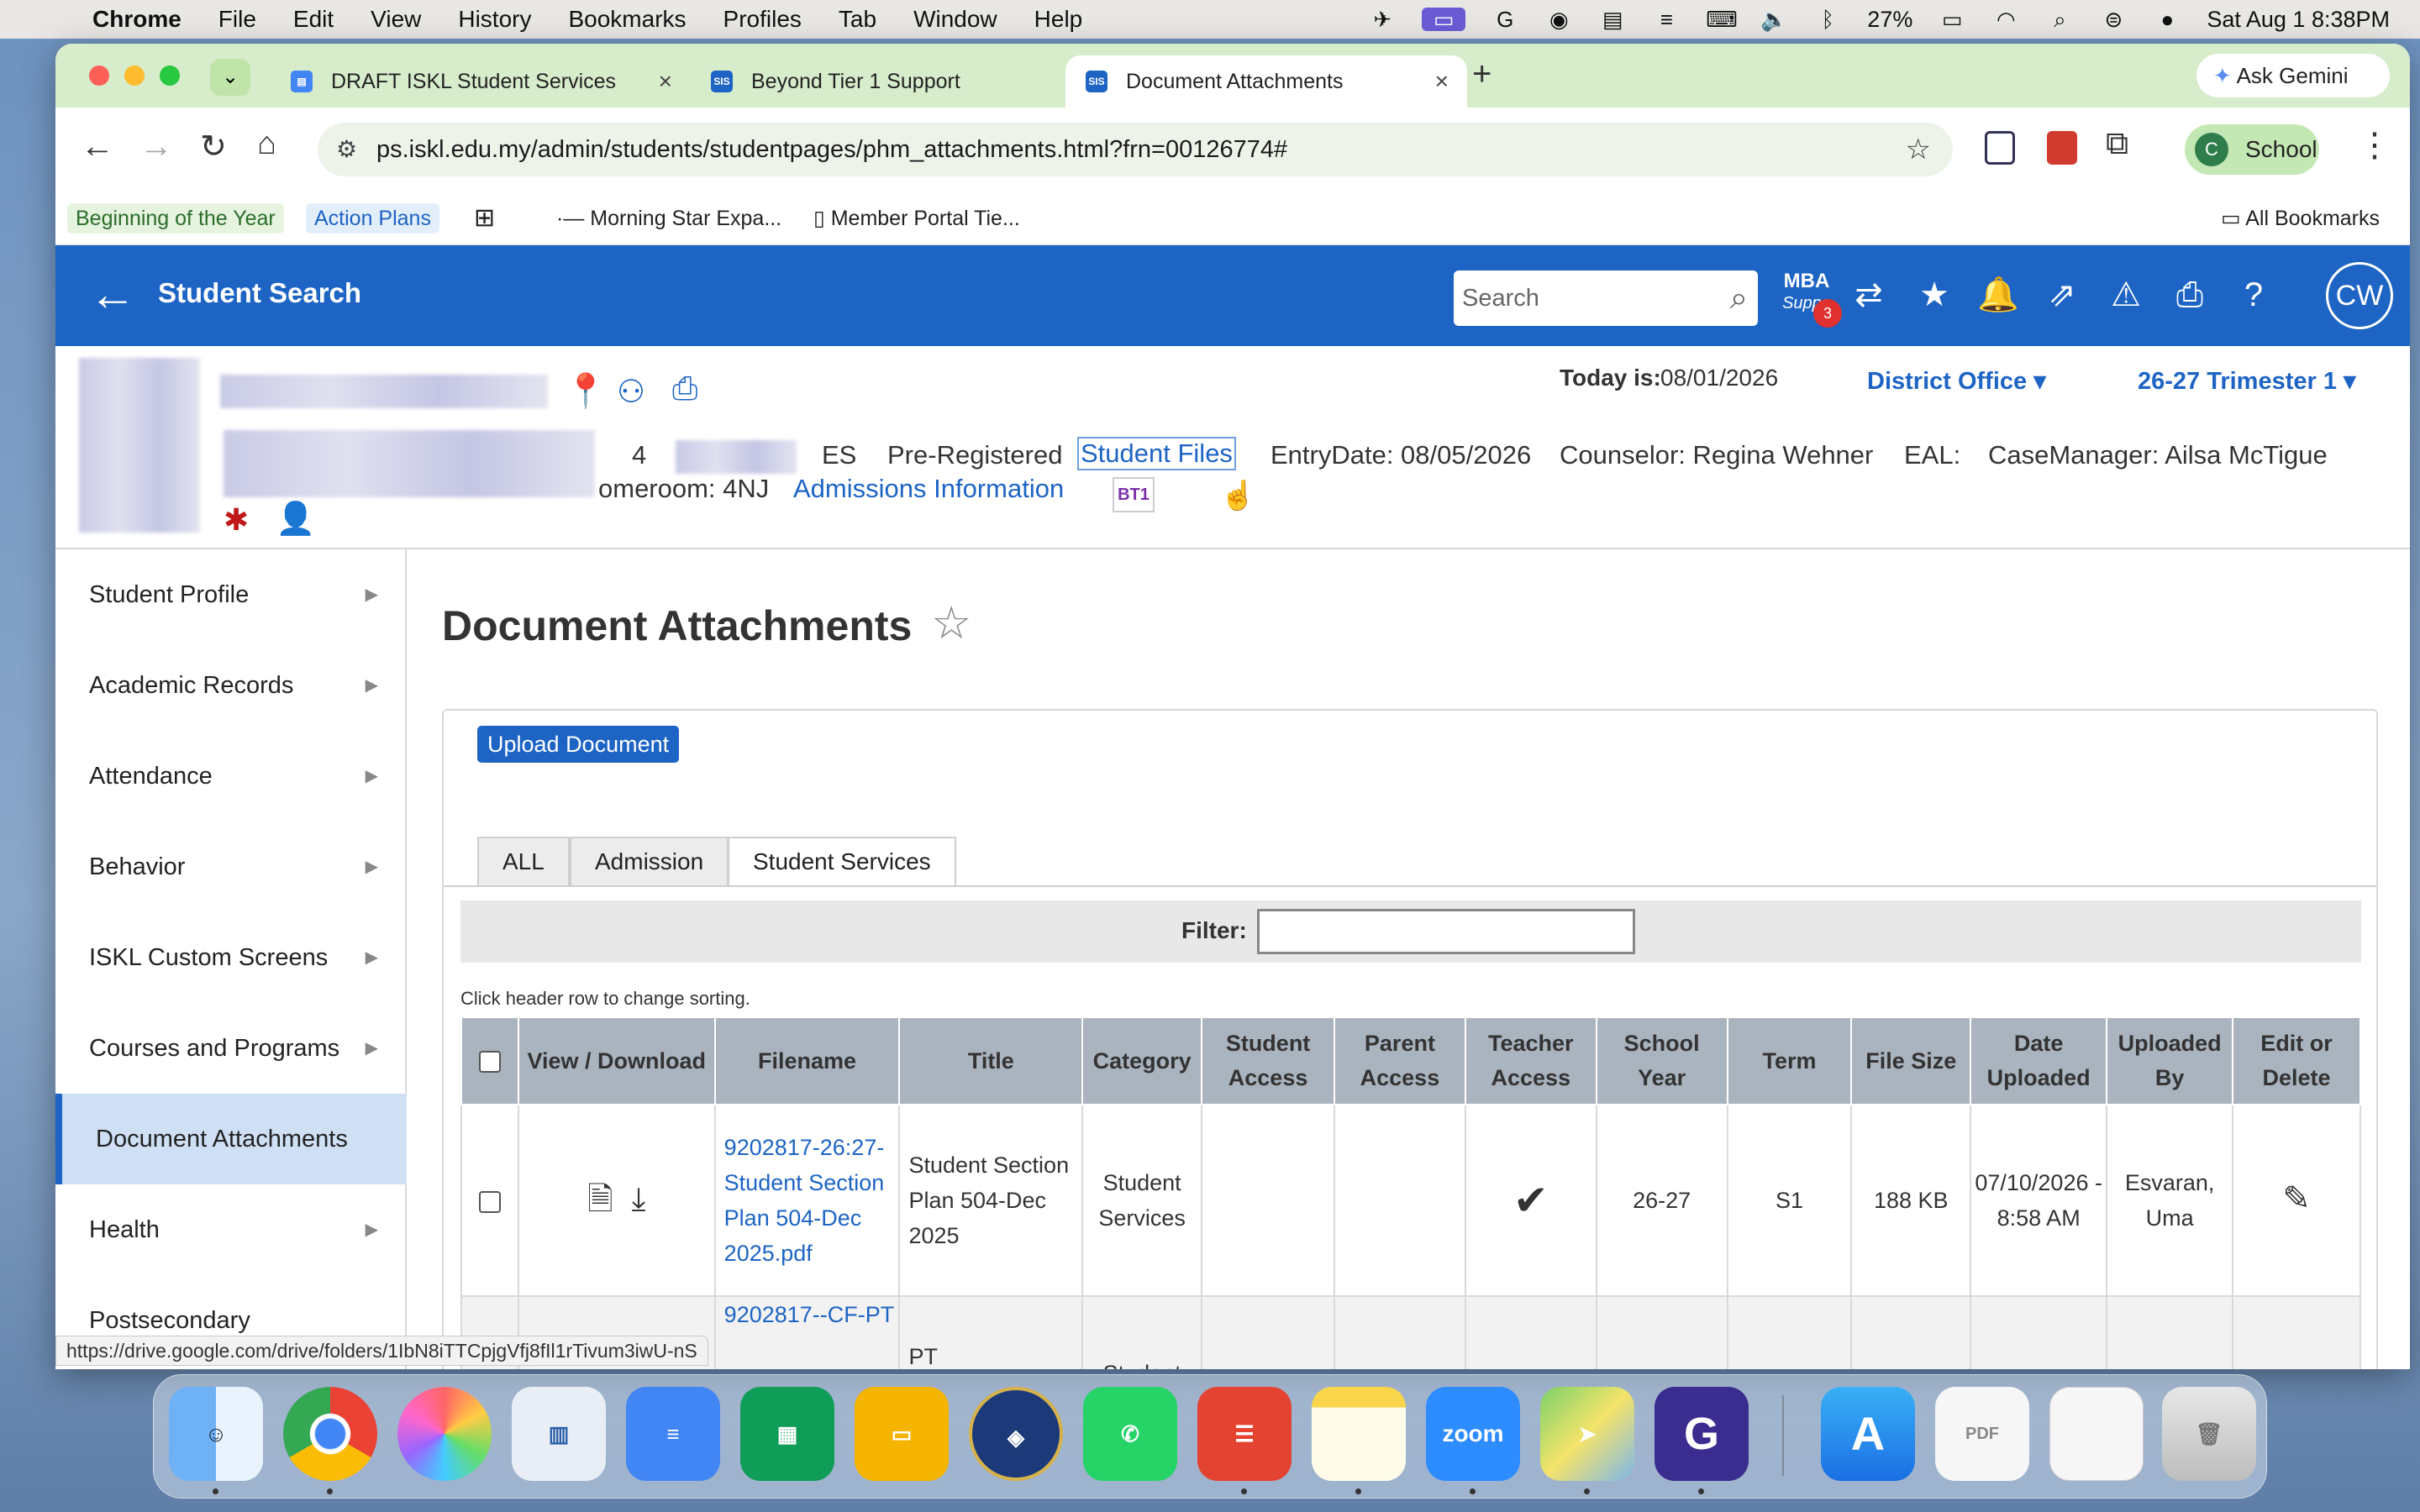  I want to click on tab-beyond-tier: SIS Beyond Tier 1 Support ×, so click(899, 81).